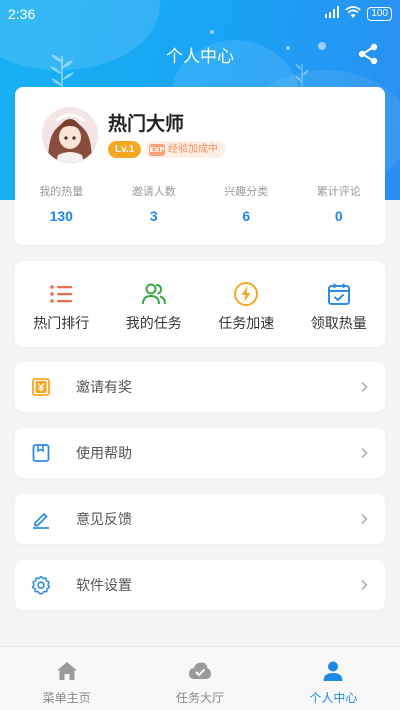 The height and width of the screenshot is (710, 400). What do you see at coordinates (339, 203) in the screenshot?
I see `stat-comments: 累计评论 0` at bounding box center [339, 203].